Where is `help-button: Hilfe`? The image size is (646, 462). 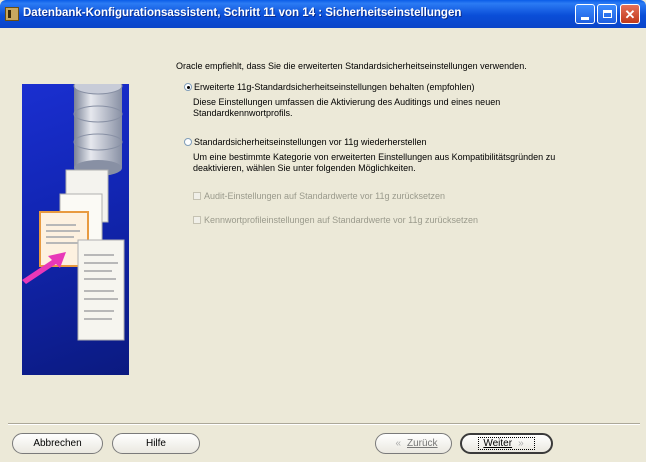
help-button: Hilfe is located at coordinates (156, 443).